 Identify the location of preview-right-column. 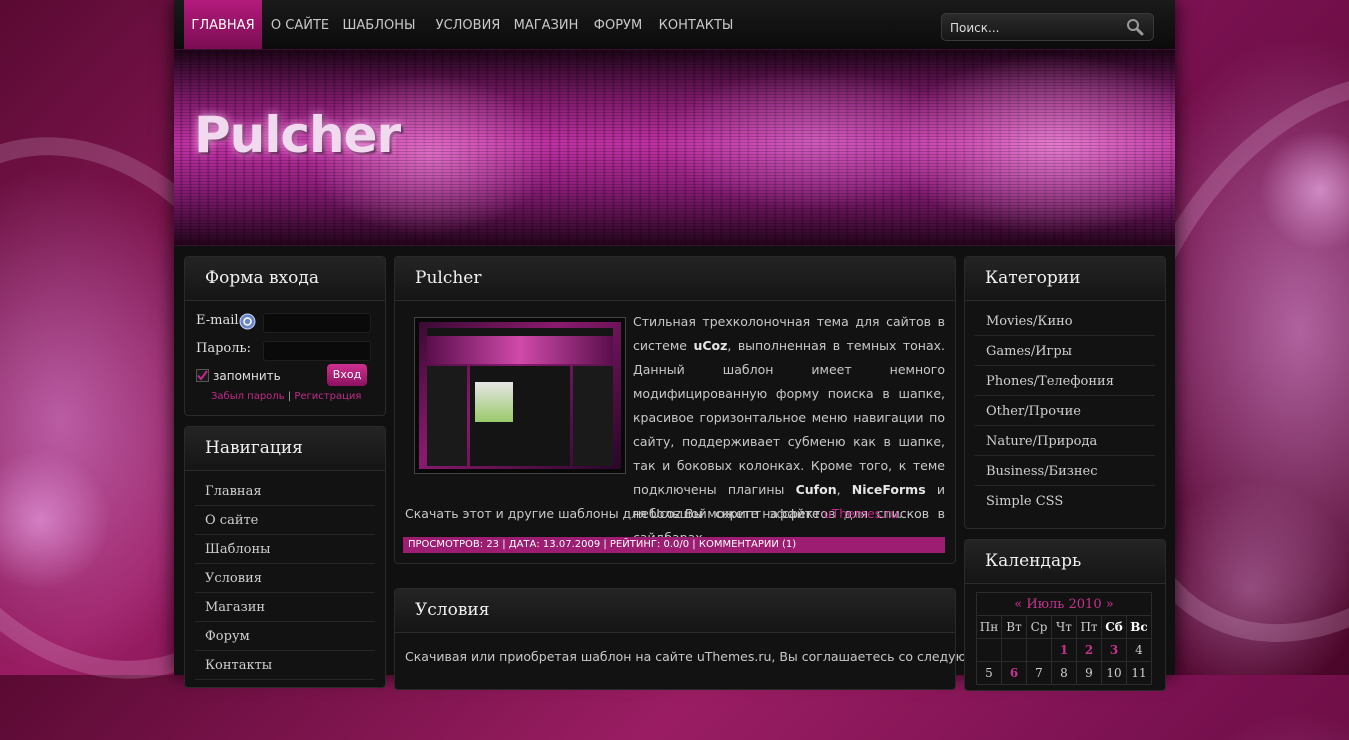
(593, 416).